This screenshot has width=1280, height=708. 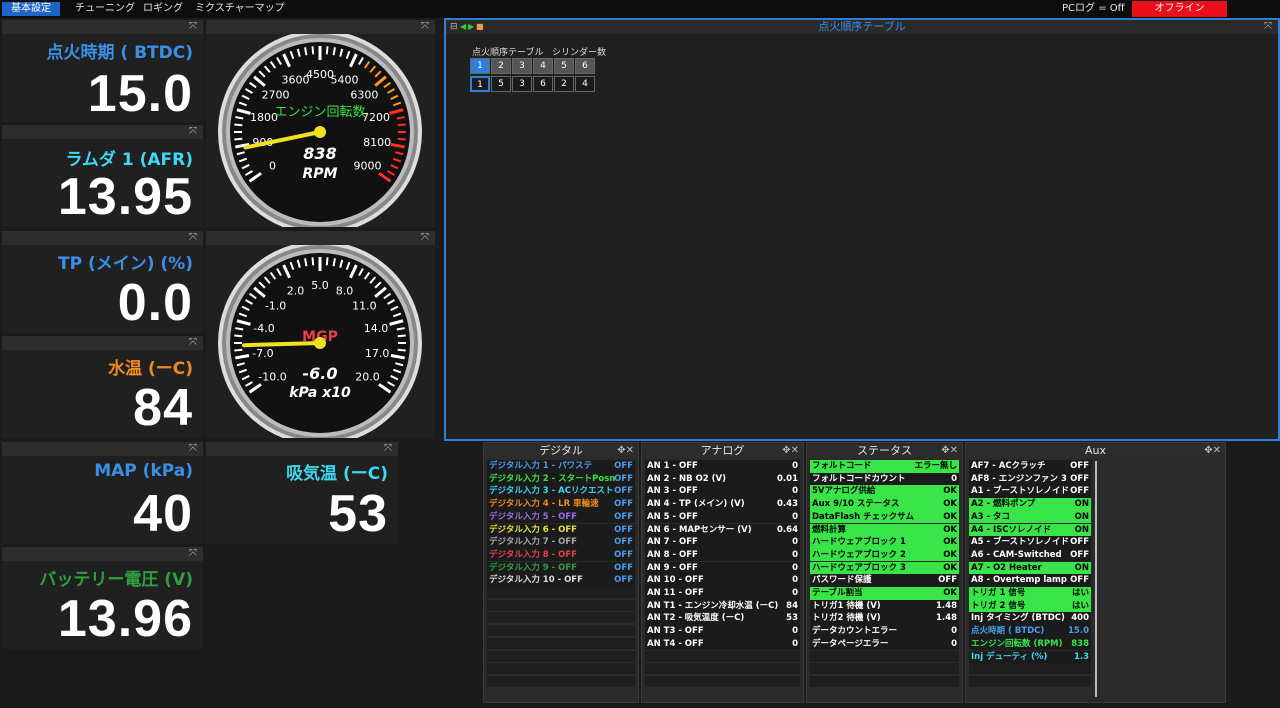 I want to click on pc-log-status: PCログ = Off, so click(x=1093, y=9).